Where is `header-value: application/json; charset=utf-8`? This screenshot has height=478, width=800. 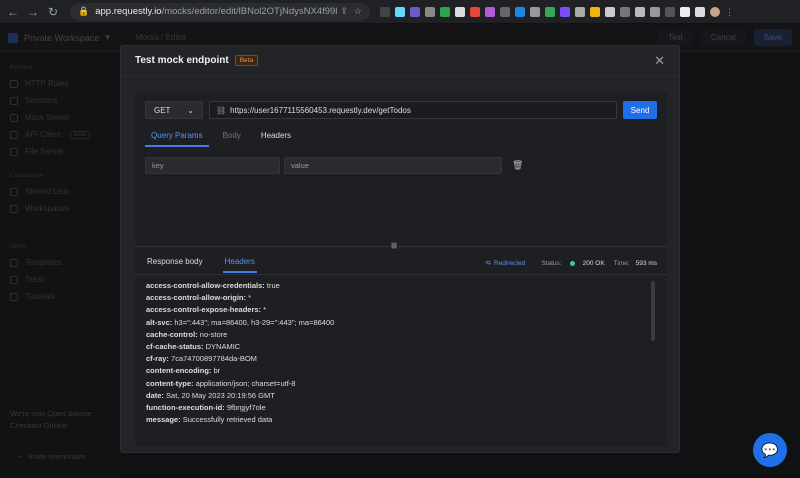 header-value: application/json; charset=utf-8 is located at coordinates (245, 383).